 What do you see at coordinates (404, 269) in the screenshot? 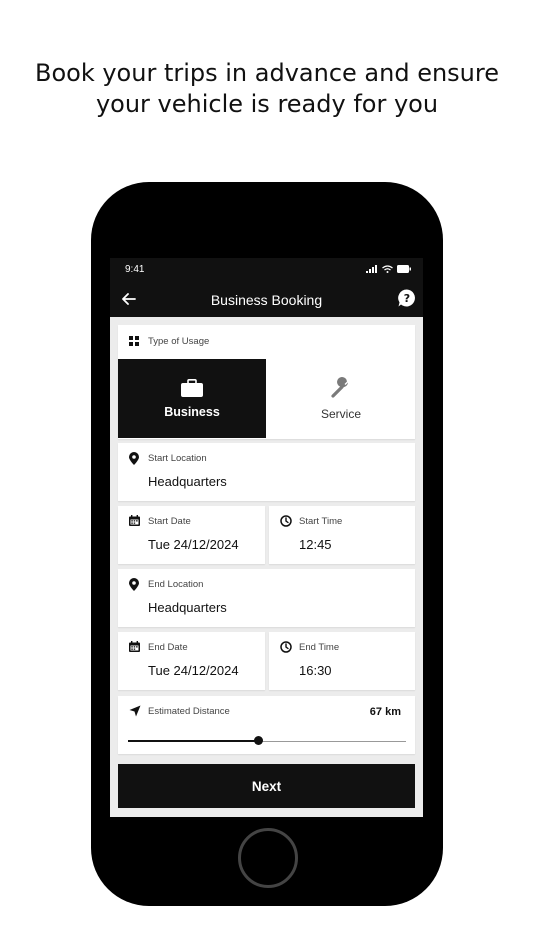
I see `battery-icon` at bounding box center [404, 269].